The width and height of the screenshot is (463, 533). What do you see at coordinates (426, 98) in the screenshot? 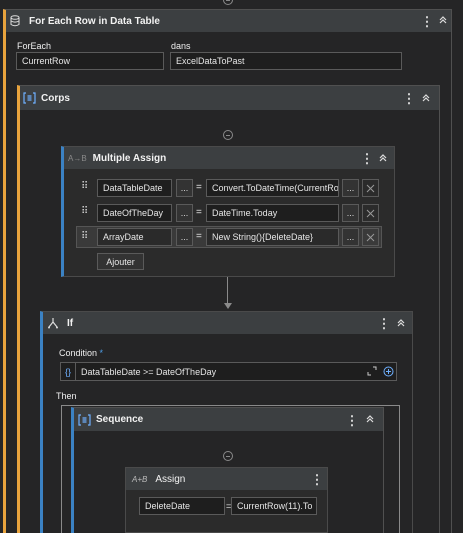
I see `corps-collapse-icon` at bounding box center [426, 98].